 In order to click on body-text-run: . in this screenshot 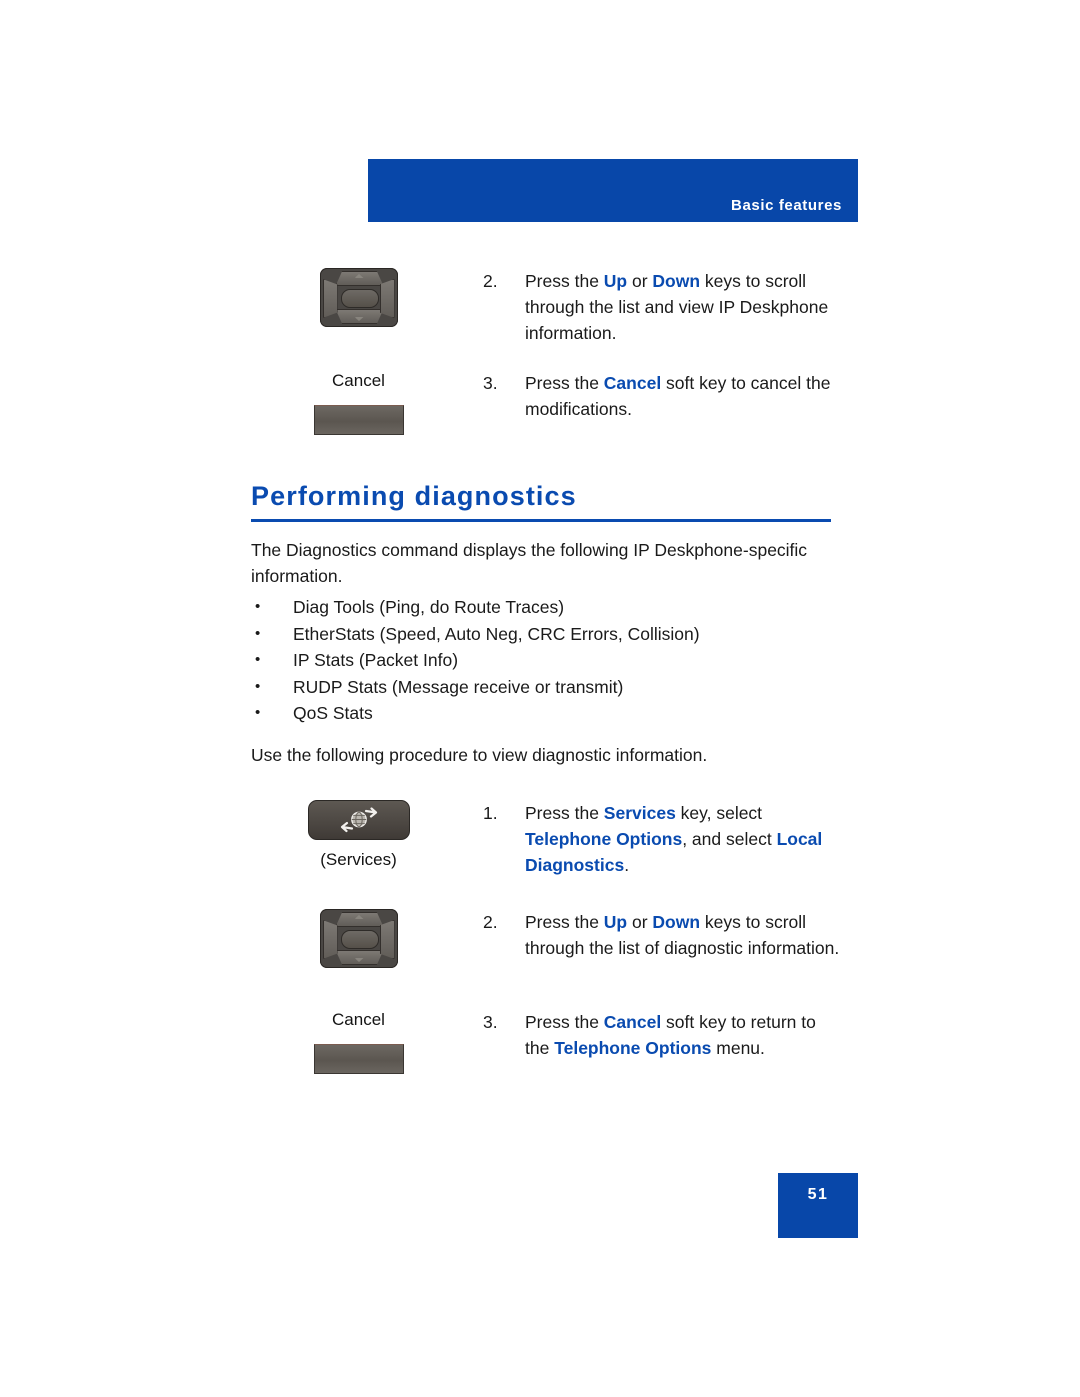, I will do `click(627, 865)`.